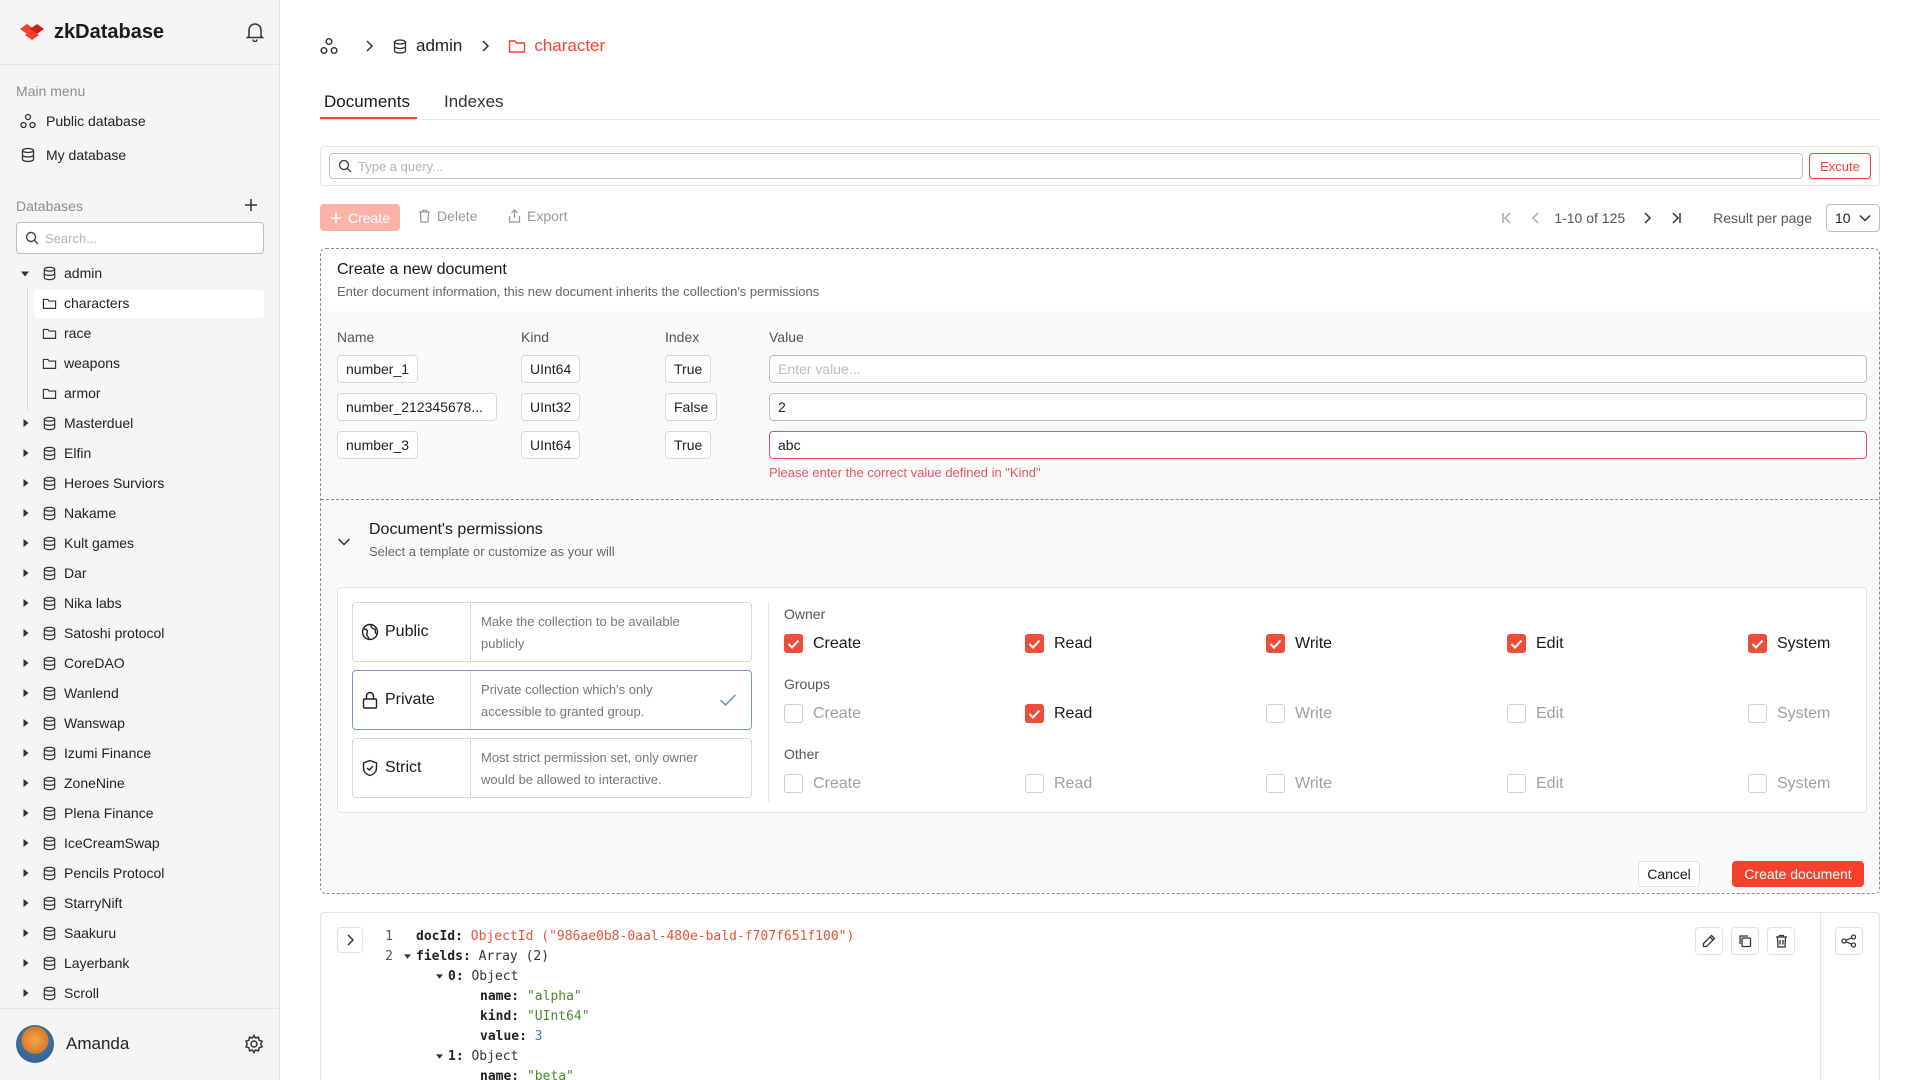  I want to click on user-profile: Amanda, so click(140, 1044).